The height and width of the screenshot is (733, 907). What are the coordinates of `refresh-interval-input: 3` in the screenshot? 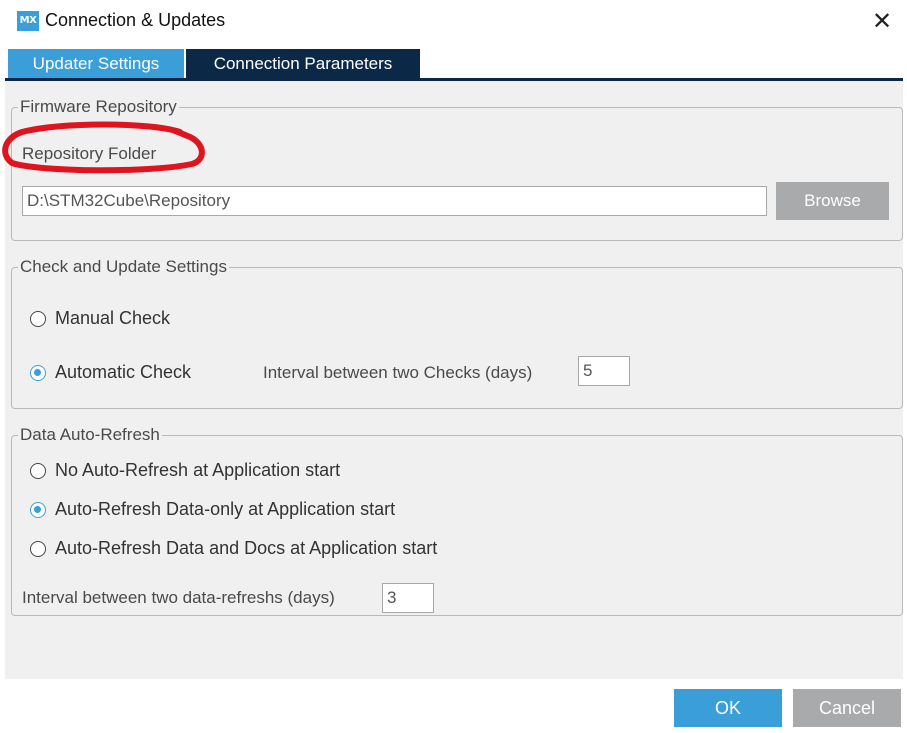 It's located at (408, 598).